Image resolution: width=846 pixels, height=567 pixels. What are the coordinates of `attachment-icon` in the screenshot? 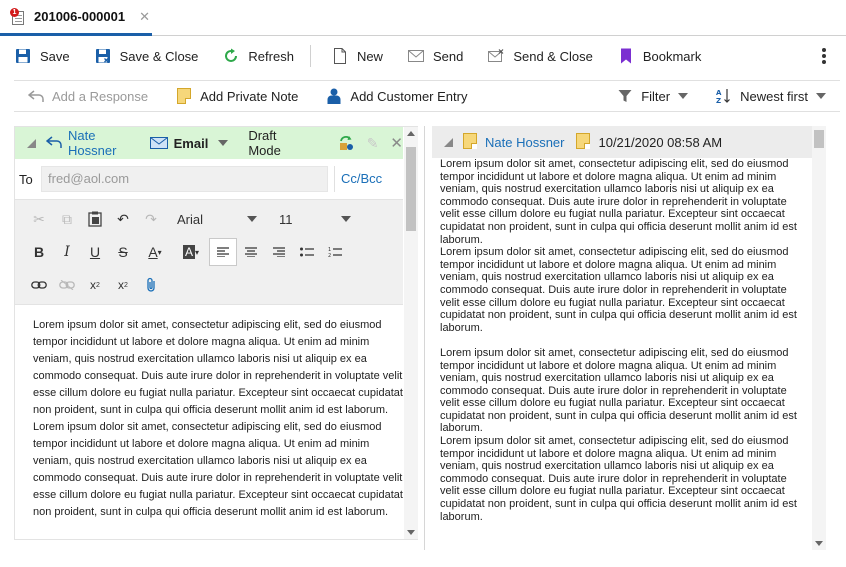 It's located at (151, 285).